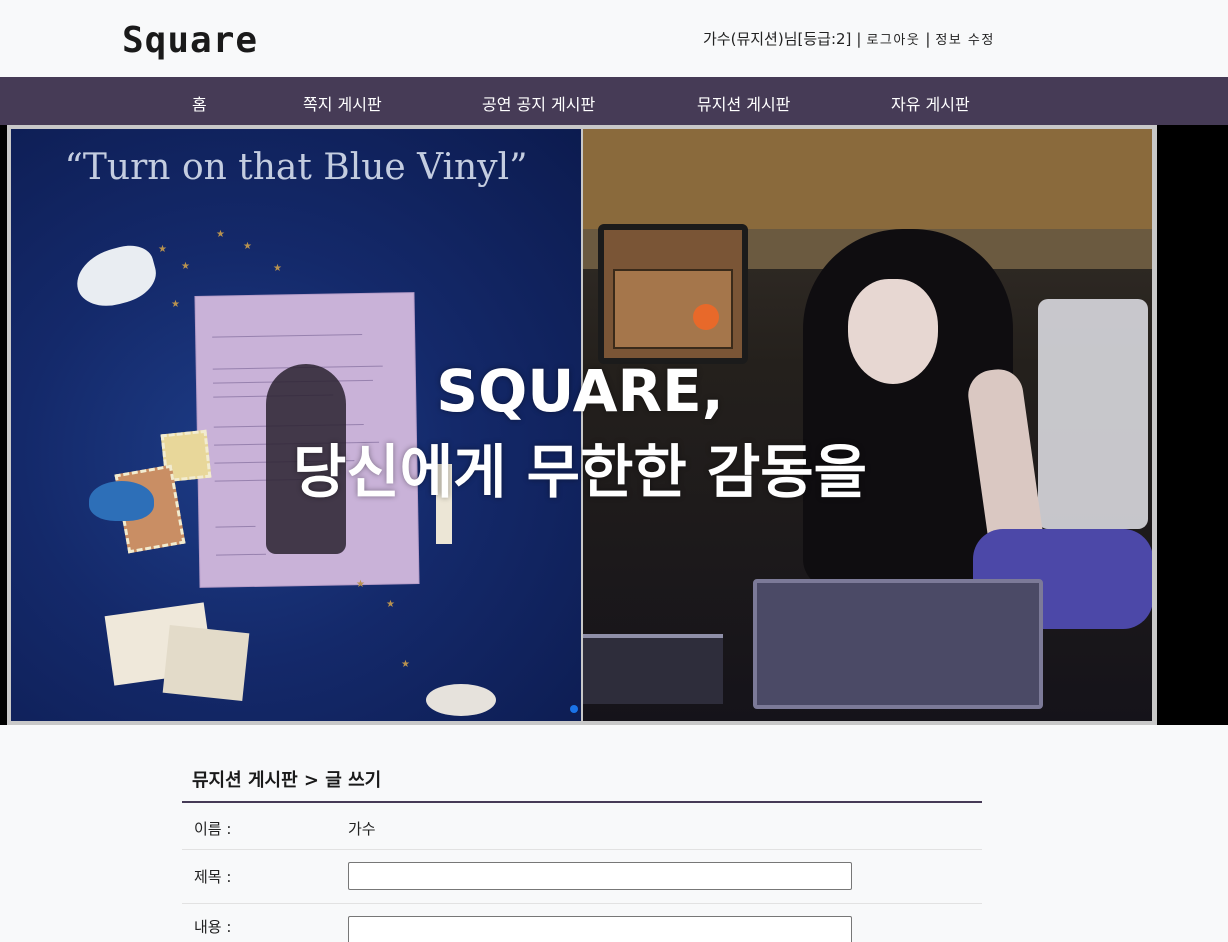 The width and height of the screenshot is (1228, 942). Describe the element at coordinates (600, 929) in the screenshot. I see `content-textarea` at that location.